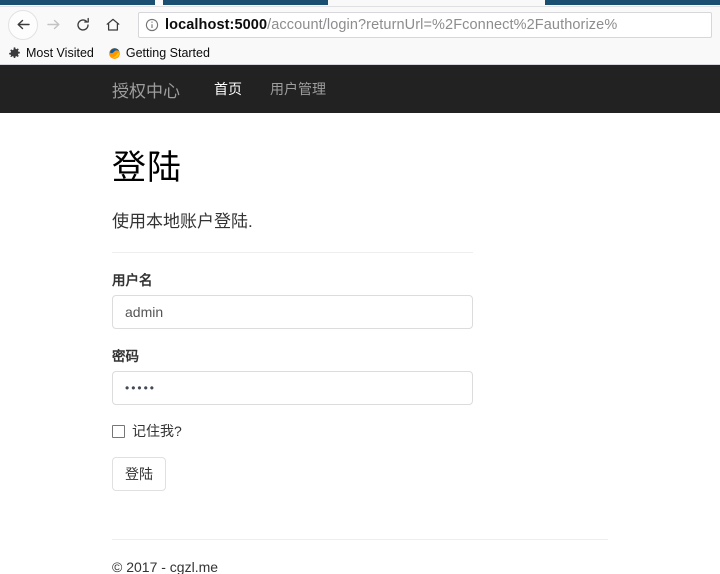 This screenshot has width=720, height=574. What do you see at coordinates (360, 3) in the screenshot?
I see `tab-strip` at bounding box center [360, 3].